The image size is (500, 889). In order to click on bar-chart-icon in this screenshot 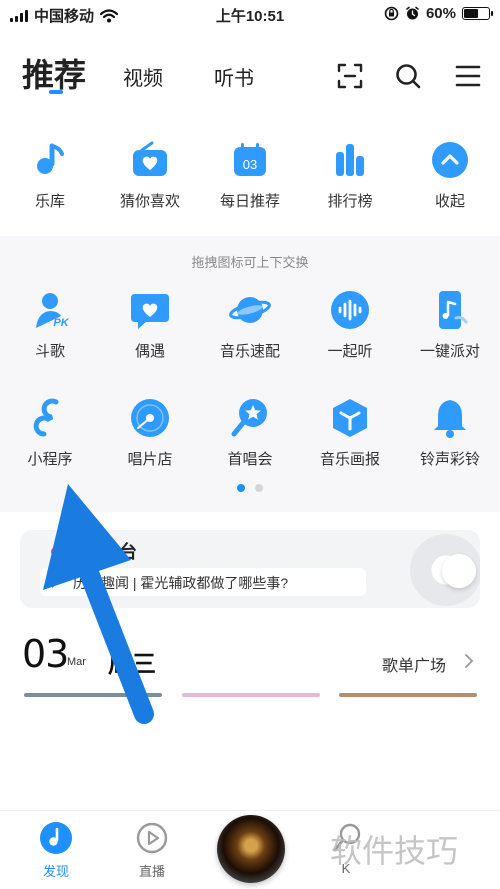, I will do `click(350, 160)`.